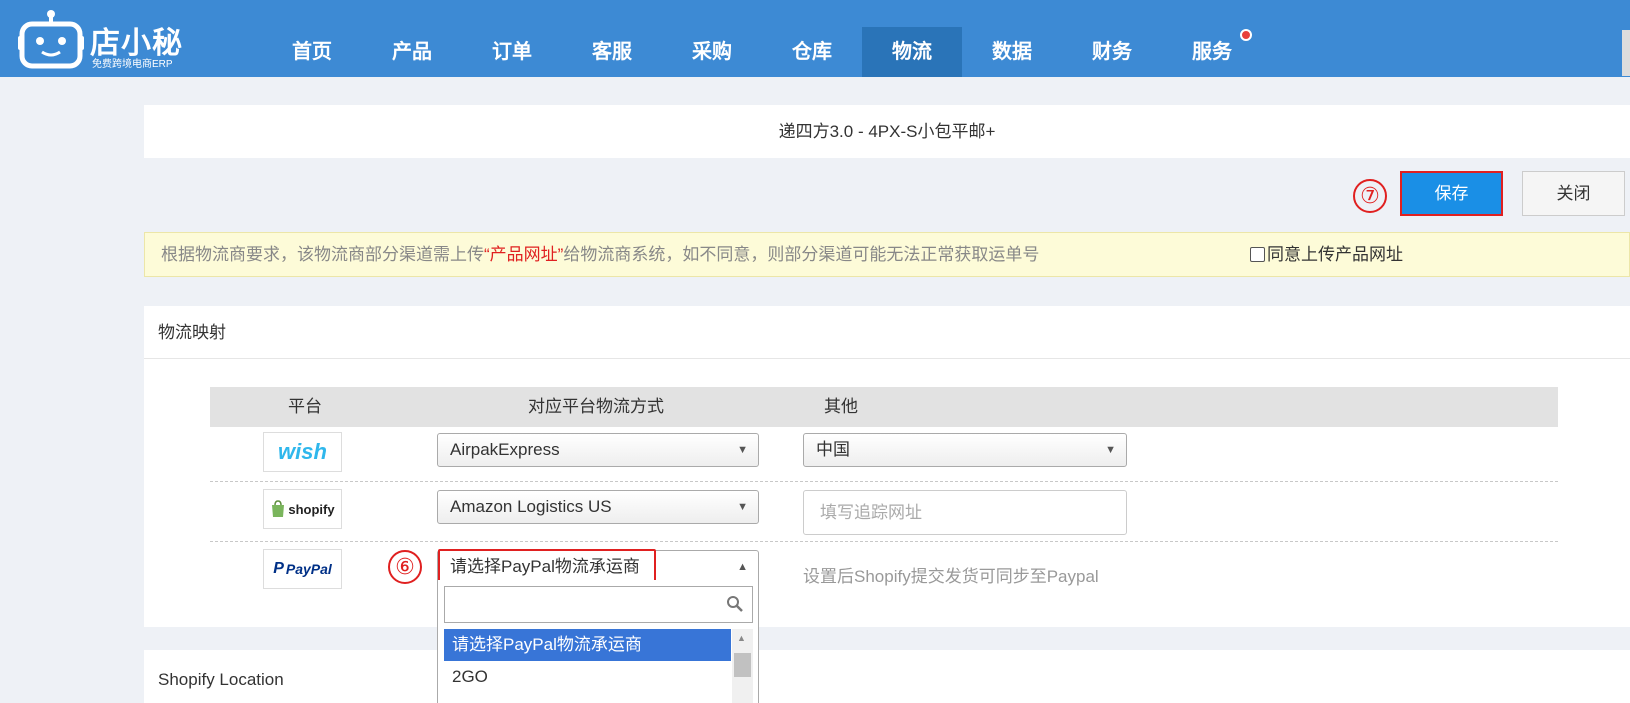  Describe the element at coordinates (598, 450) in the screenshot. I see `wish-shipping-select: AirpakExpress ▼` at that location.